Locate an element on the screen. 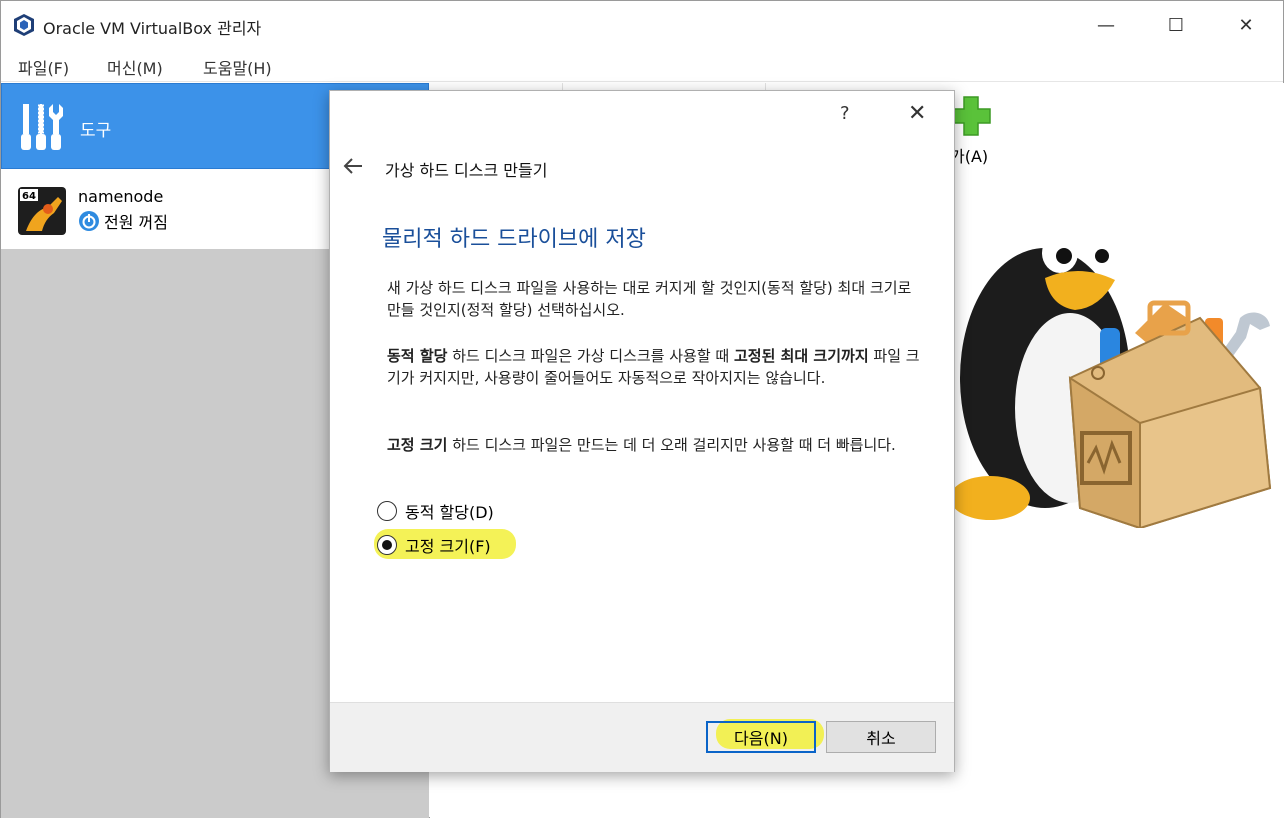 The image size is (1284, 818). page-heading: 물리적 하드 드라이브에 저장 is located at coordinates (514, 239).